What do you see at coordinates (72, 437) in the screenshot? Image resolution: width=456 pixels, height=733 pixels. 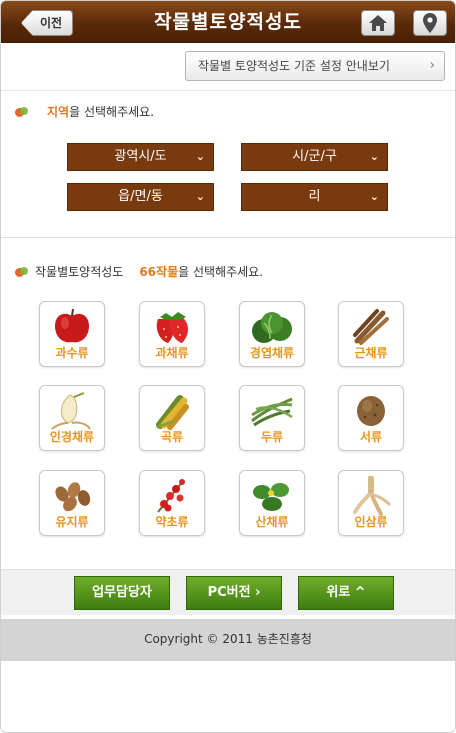 I see `crop-label: 인경채류` at bounding box center [72, 437].